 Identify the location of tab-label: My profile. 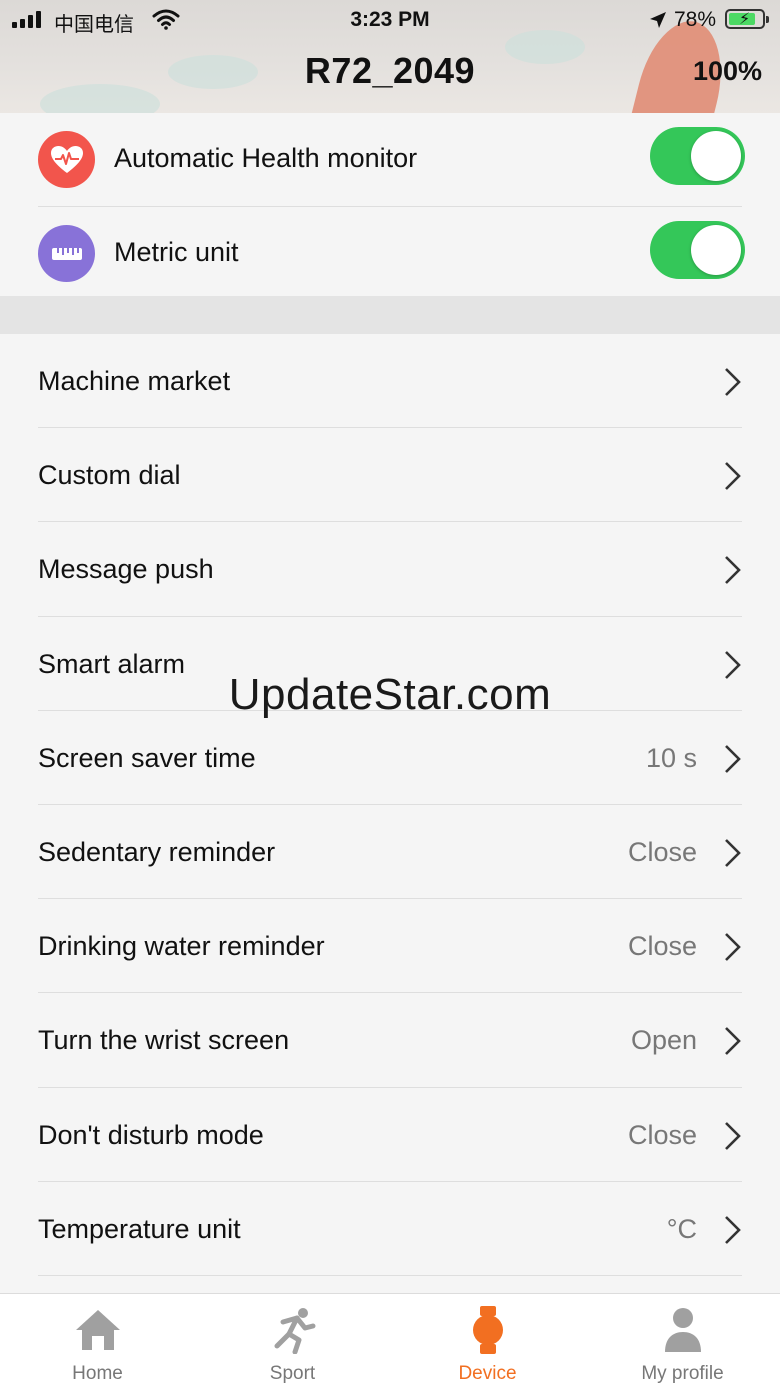
(682, 1373).